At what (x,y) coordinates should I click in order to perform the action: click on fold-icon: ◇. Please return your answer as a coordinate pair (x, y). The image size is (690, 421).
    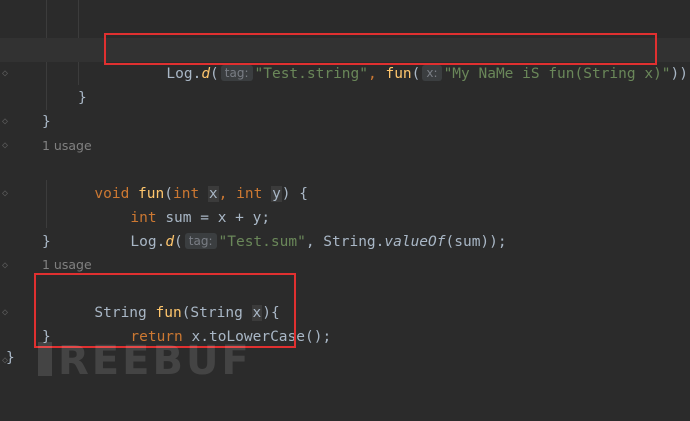
    Looking at the image, I should click on (5, 74).